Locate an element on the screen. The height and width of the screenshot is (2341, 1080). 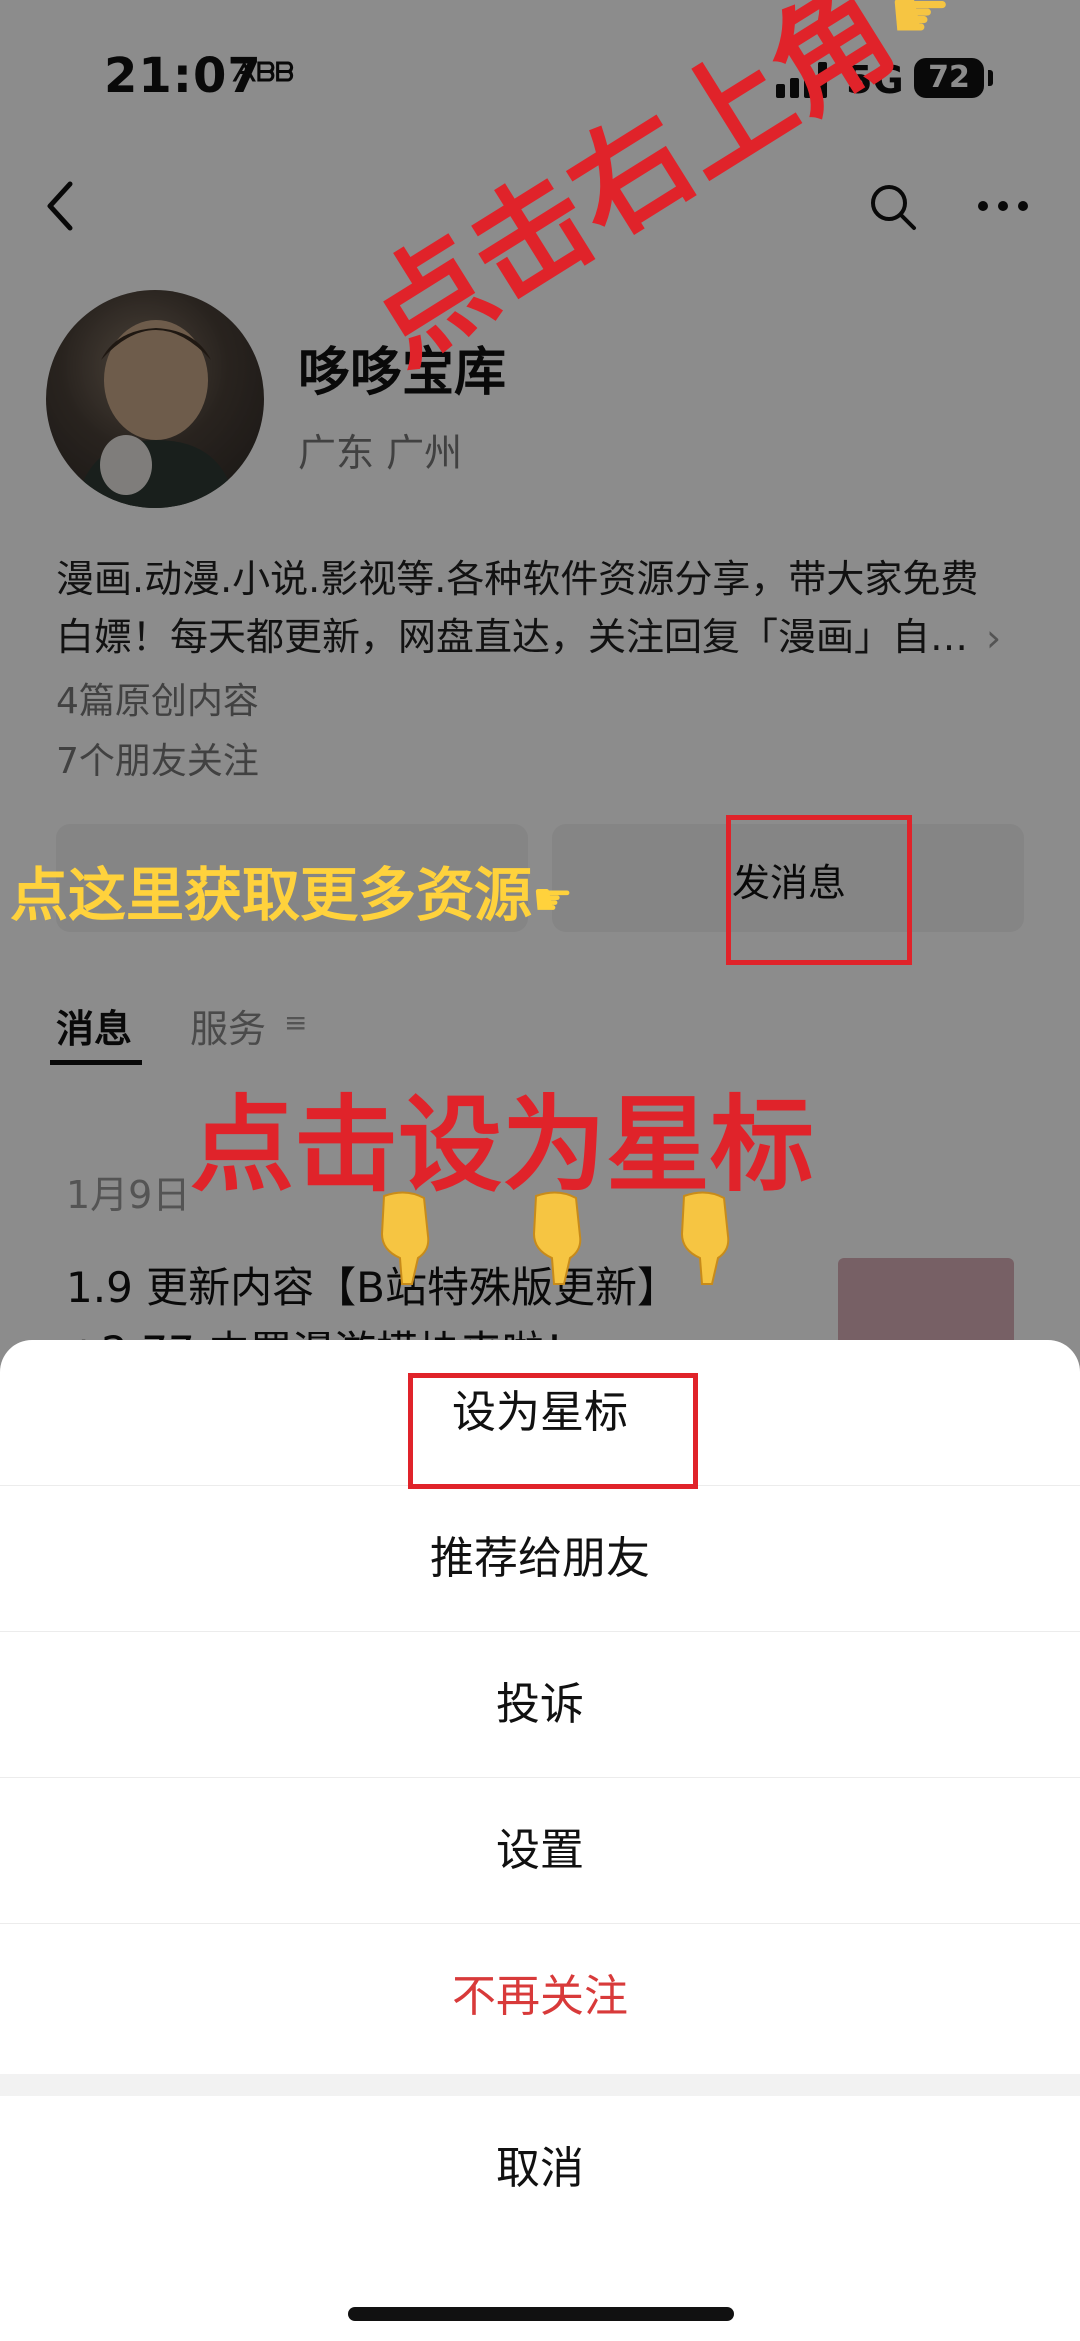
annotation-get-resources: 点这里获取更多资源☛ is located at coordinates (291, 890).